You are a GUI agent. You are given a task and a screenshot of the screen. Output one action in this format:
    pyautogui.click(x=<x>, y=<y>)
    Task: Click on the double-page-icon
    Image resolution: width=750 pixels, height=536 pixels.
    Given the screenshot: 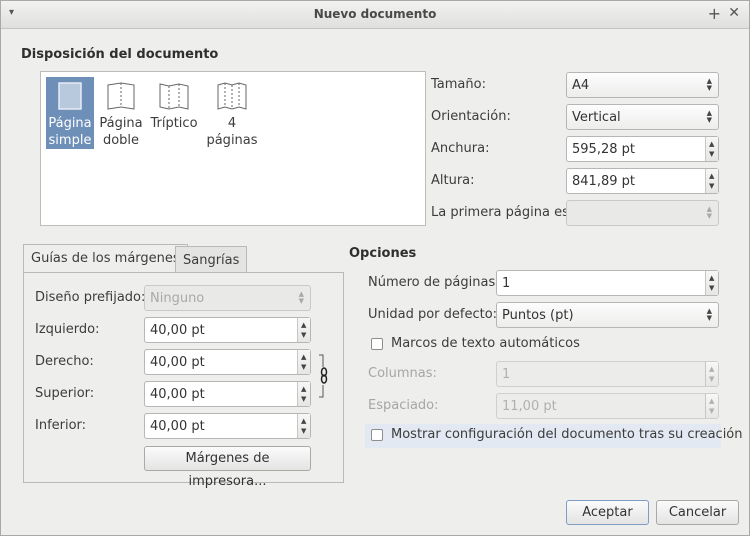 What is the action you would take?
    pyautogui.click(x=121, y=96)
    